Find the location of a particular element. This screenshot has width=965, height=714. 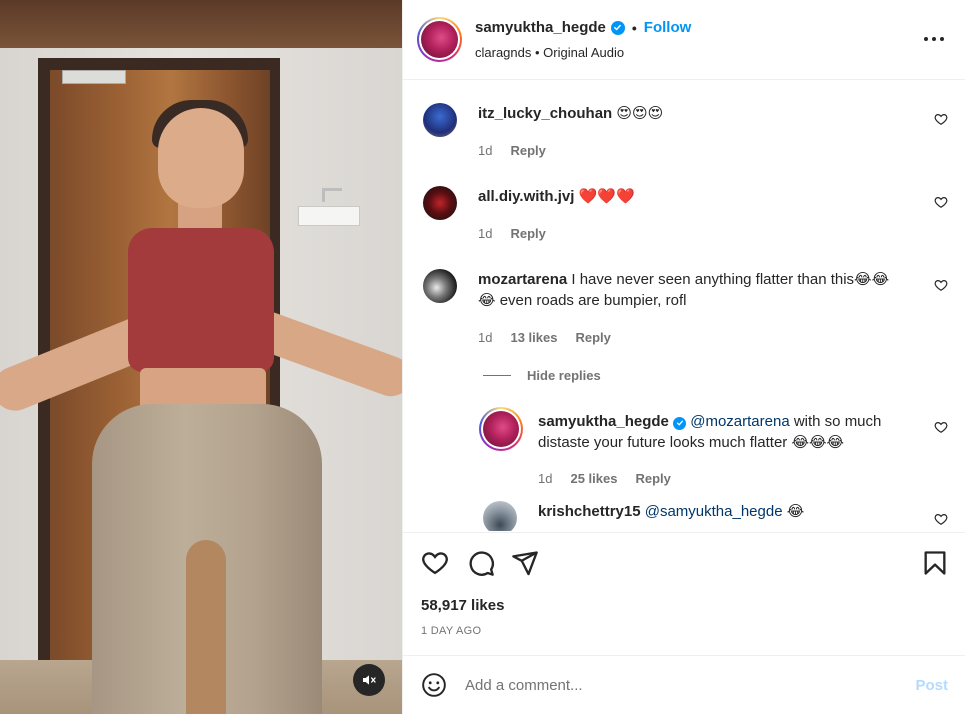

dancer-top is located at coordinates (201, 300).